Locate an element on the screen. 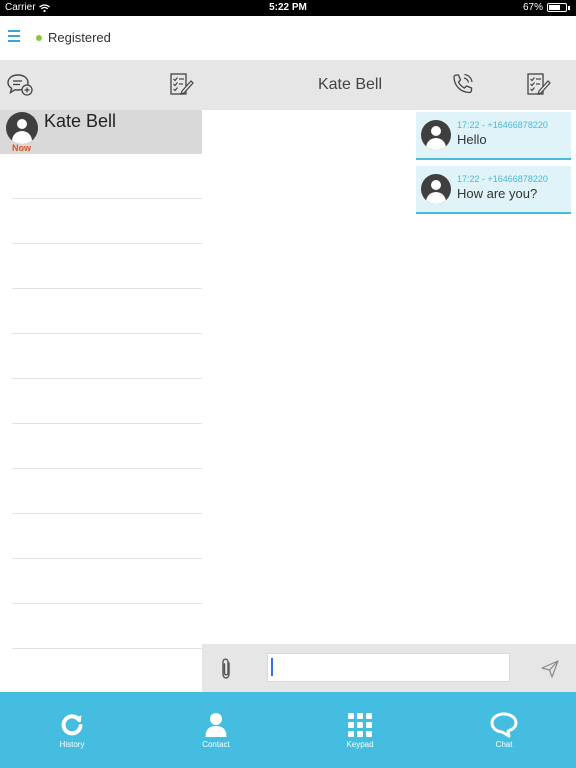 This screenshot has width=576, height=768. new-chat-bubble-icon is located at coordinates (20, 86).